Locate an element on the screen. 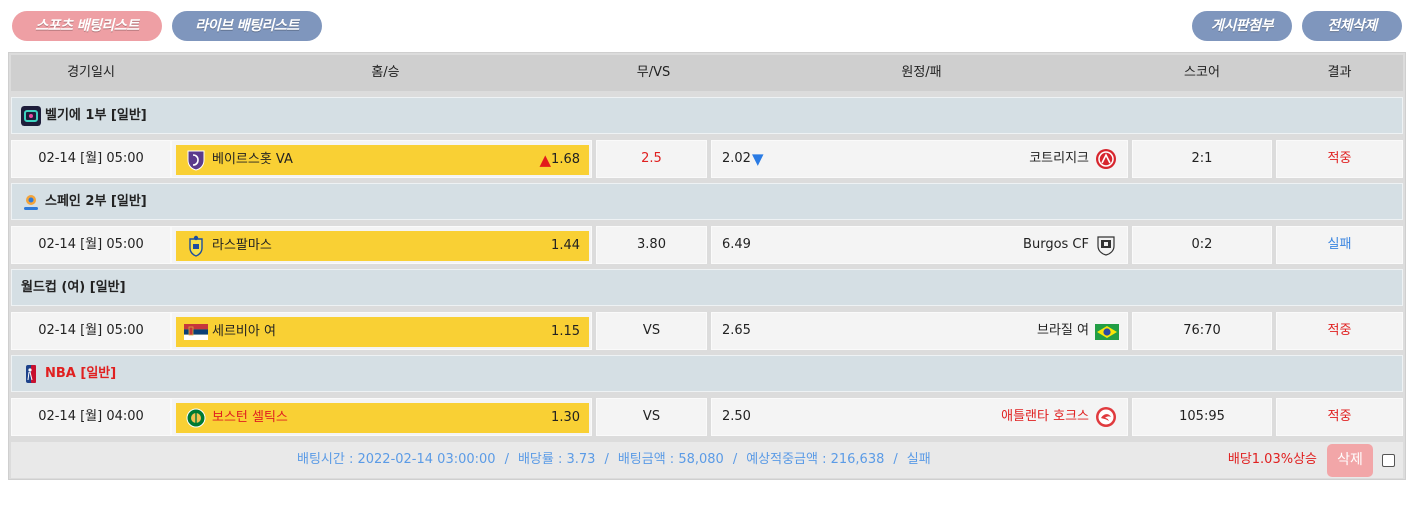 The width and height of the screenshot is (1408, 507). league-row: NBA [일반] is located at coordinates (707, 373).